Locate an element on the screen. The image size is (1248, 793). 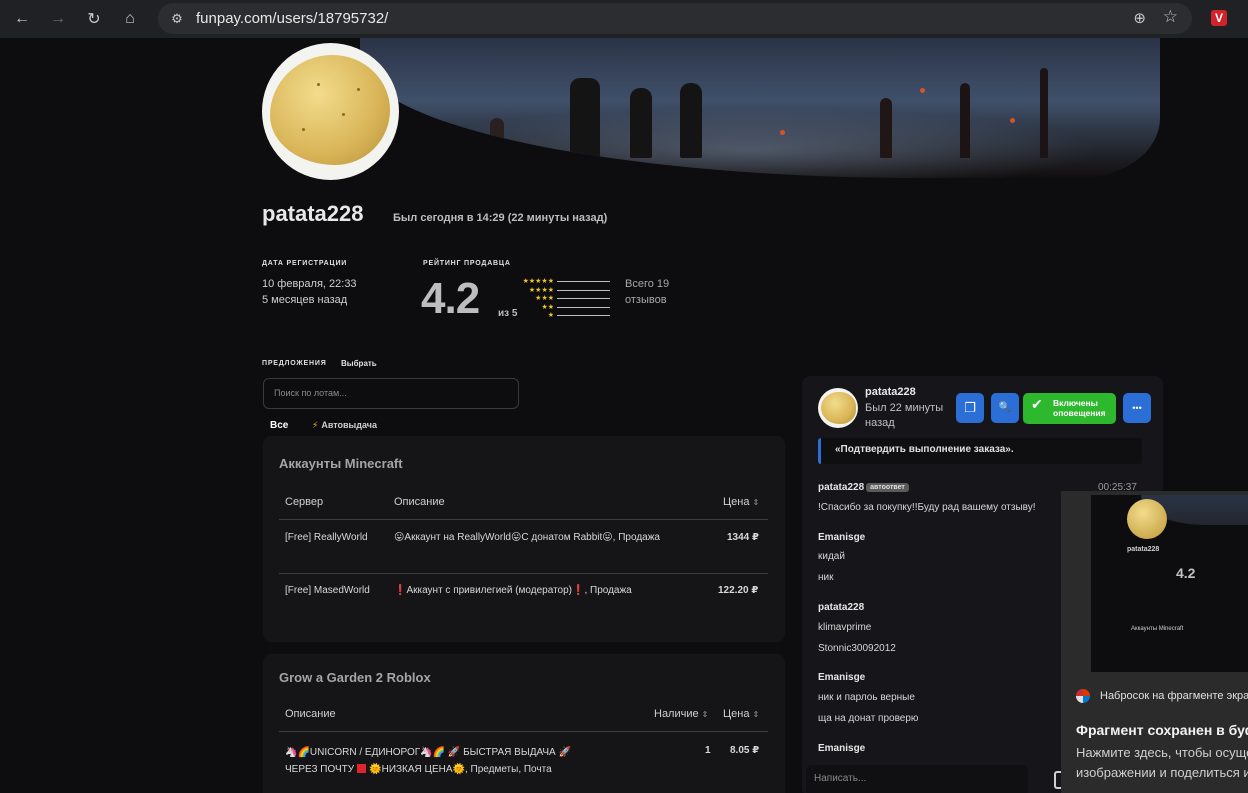
row-description-line2b: 🌞НИЗКАЯ ЦЕНА🌞, Предметы, Почта is located at coordinates (460, 769).